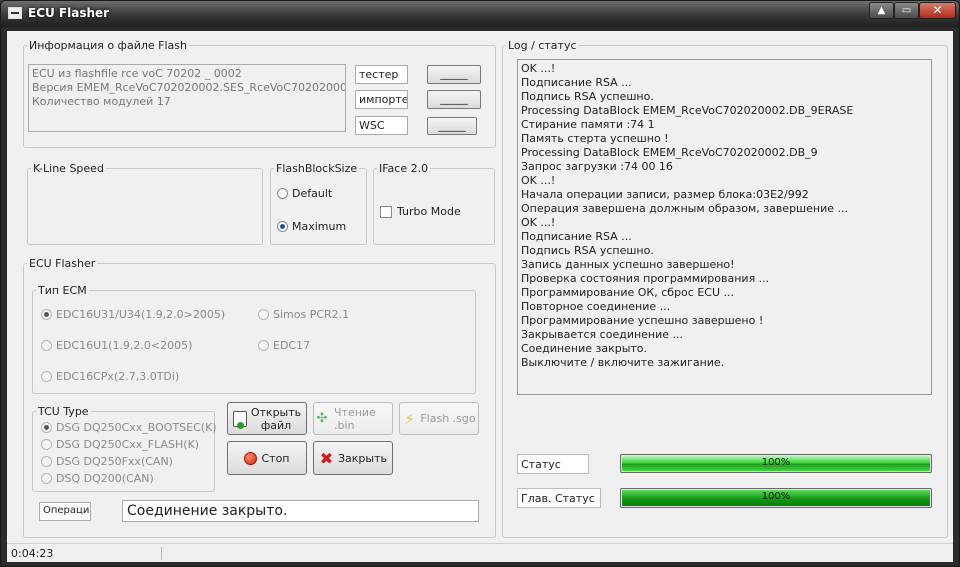  Describe the element at coordinates (15, 13) in the screenshot. I see `app-menu-icon` at that location.